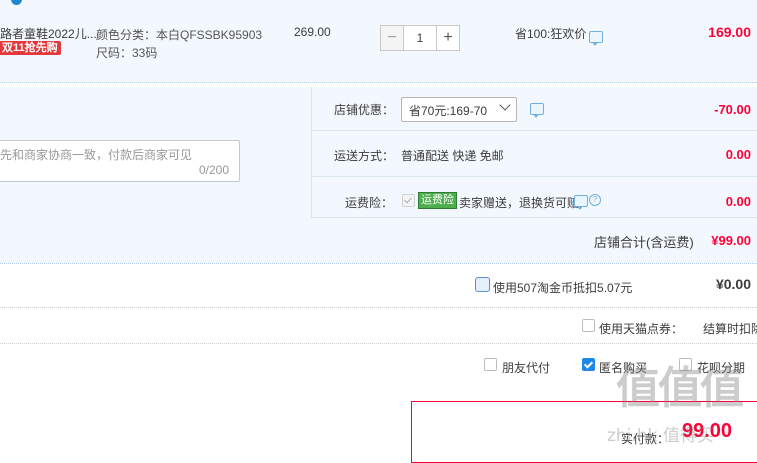 The height and width of the screenshot is (463, 757). Describe the element at coordinates (312, 32) in the screenshot. I see `unit-price: 269.00` at that location.